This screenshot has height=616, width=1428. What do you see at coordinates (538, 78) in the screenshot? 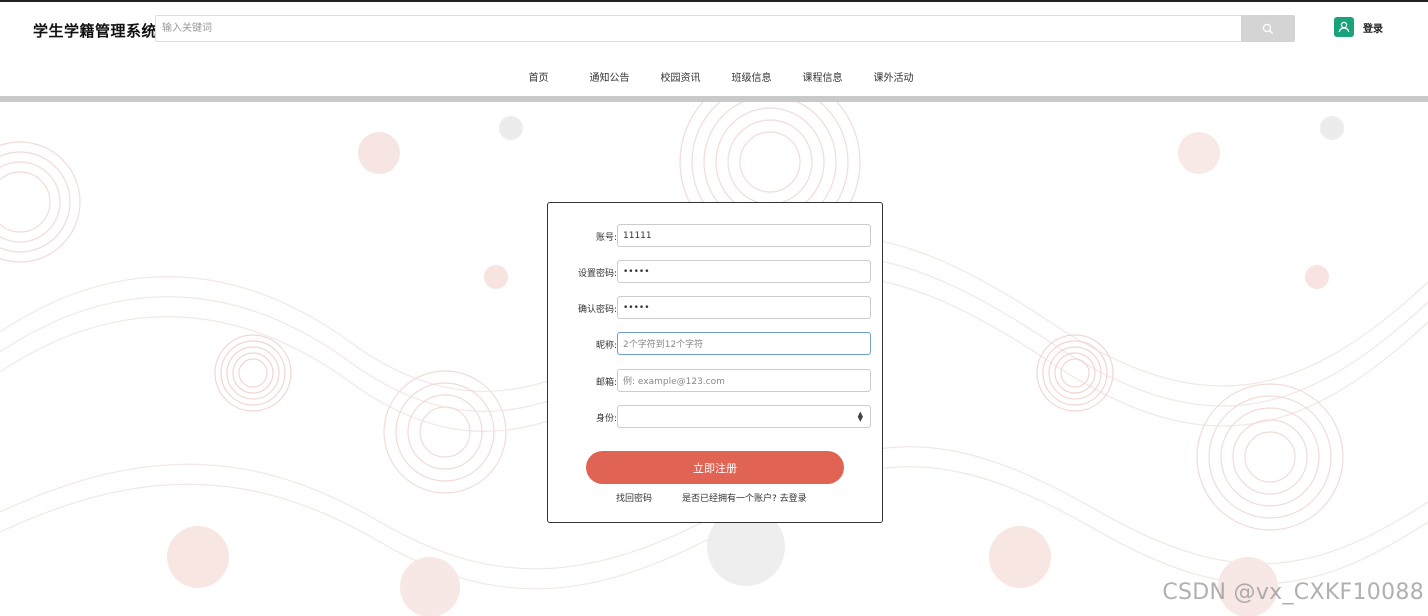
I see `nav-label: 首页` at bounding box center [538, 78].